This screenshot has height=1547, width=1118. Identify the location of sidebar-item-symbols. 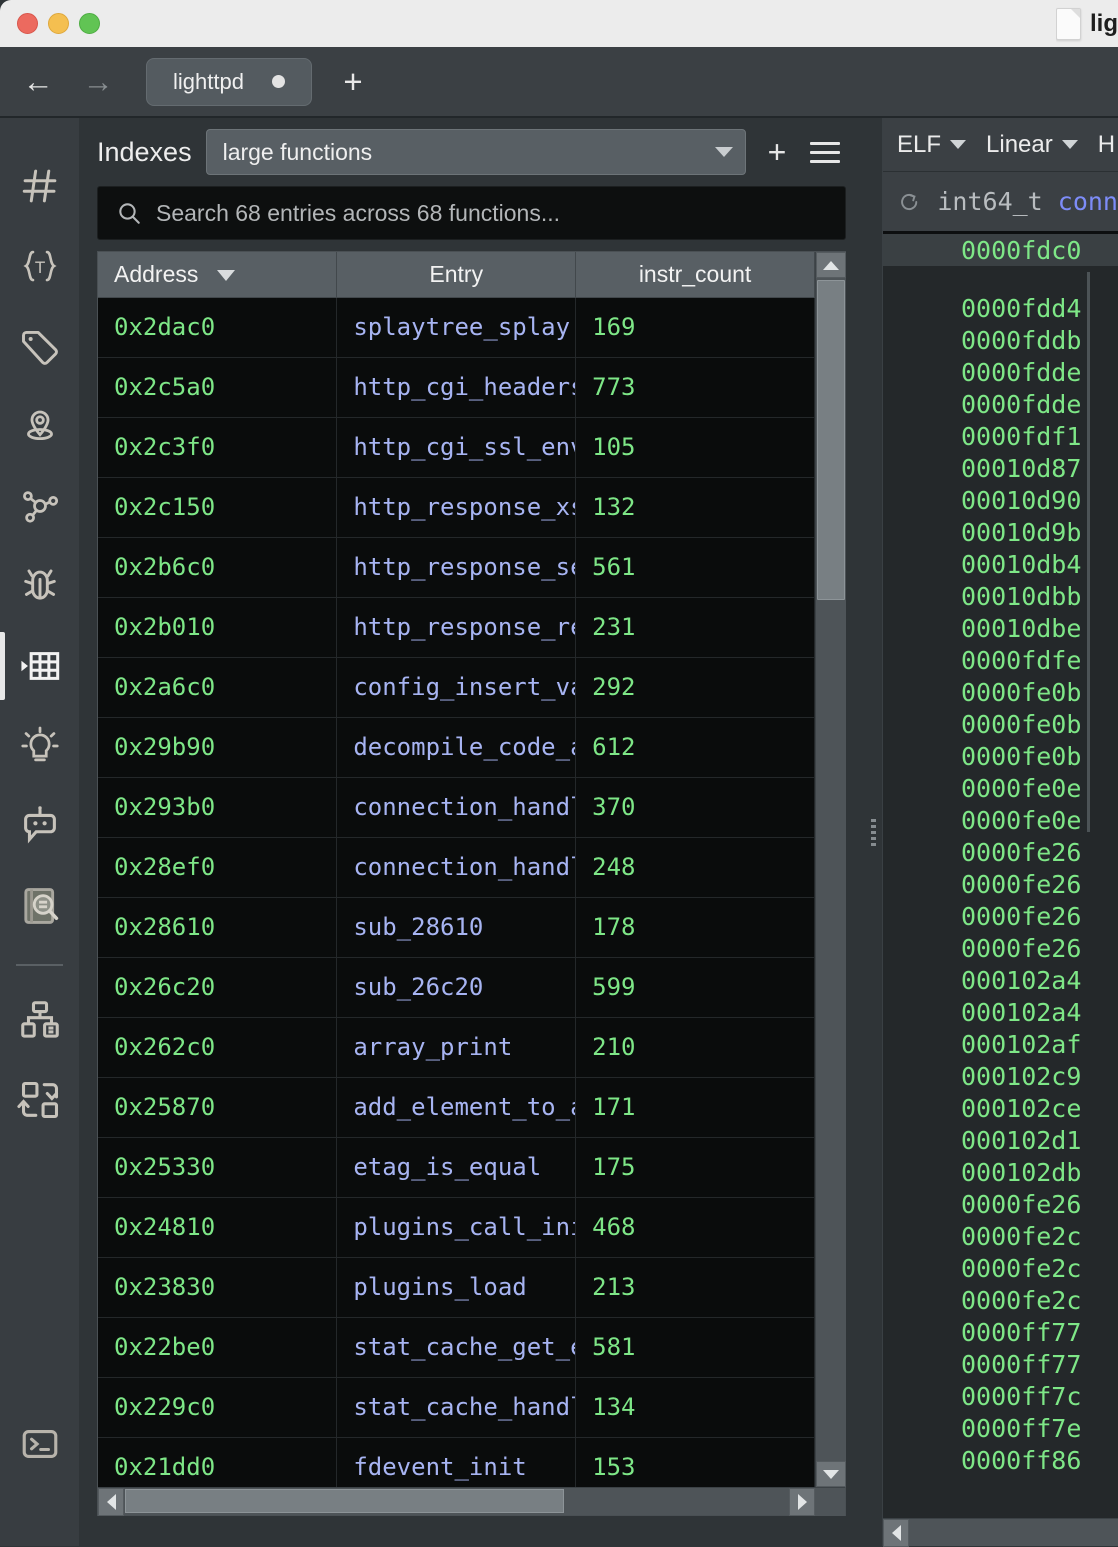
(39, 186).